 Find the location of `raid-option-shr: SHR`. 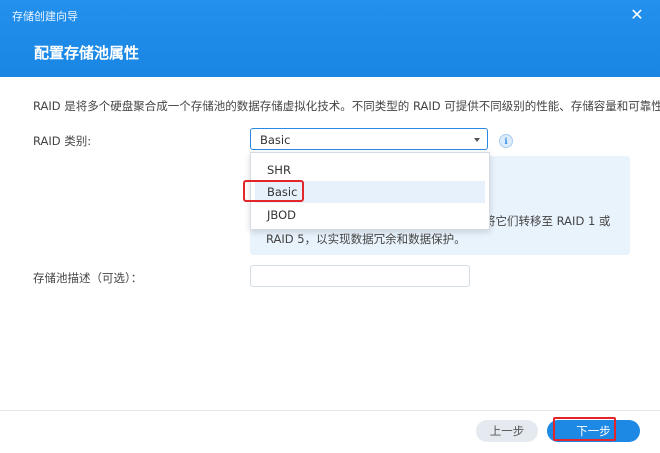

raid-option-shr: SHR is located at coordinates (370, 170).